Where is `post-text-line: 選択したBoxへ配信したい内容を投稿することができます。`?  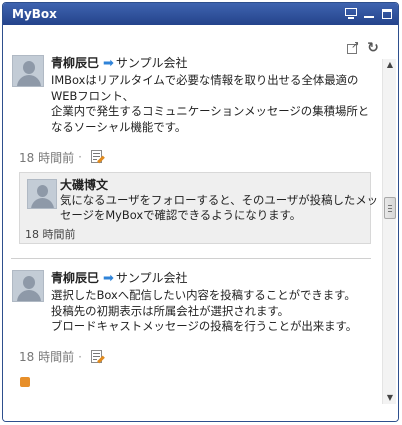 post-text-line: 選択したBoxへ配信したい内容を投稿することができます。 is located at coordinates (203, 295).